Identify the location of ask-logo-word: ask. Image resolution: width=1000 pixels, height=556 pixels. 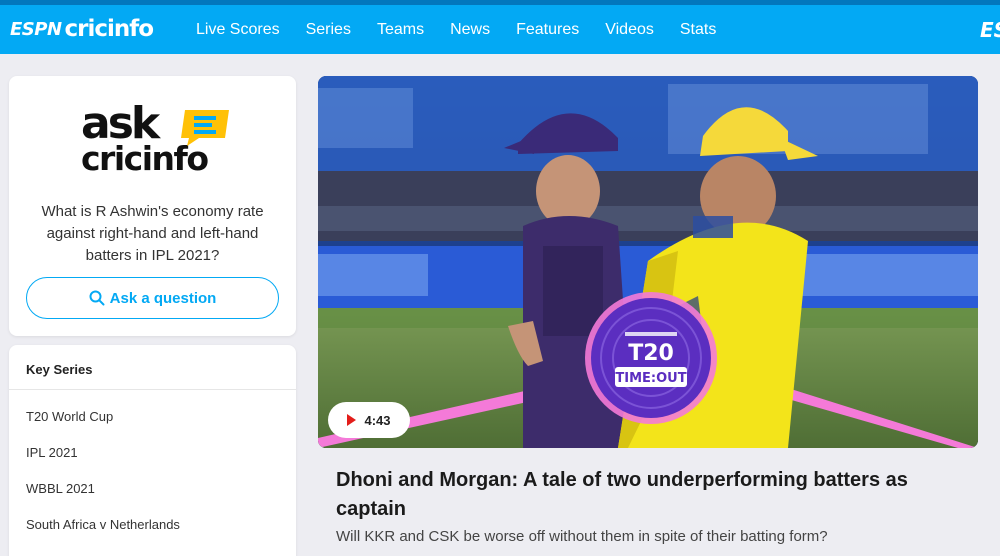
(120, 123).